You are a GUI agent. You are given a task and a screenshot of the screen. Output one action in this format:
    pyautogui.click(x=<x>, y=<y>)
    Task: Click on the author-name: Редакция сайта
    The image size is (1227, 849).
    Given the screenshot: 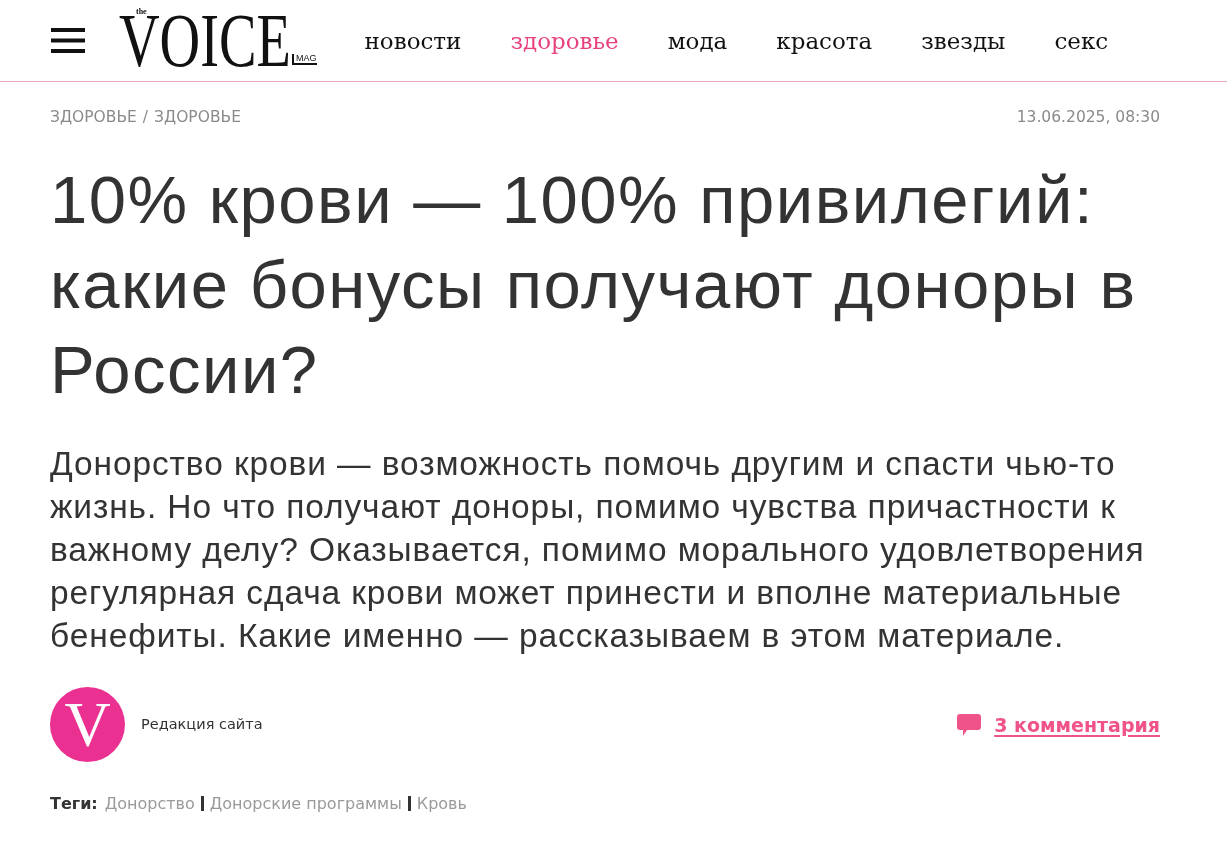 What is the action you would take?
    pyautogui.click(x=202, y=723)
    